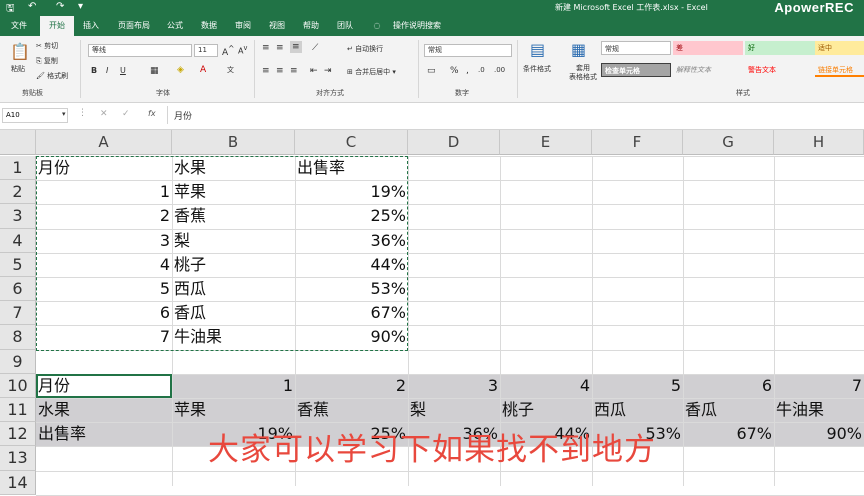 The image size is (864, 496). I want to click on column-header-g: G, so click(728, 142).